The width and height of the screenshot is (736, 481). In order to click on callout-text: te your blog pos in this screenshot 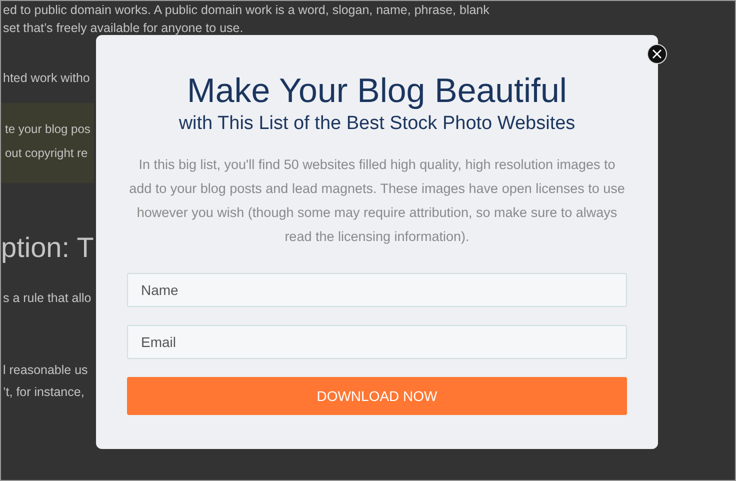, I will do `click(47, 129)`.